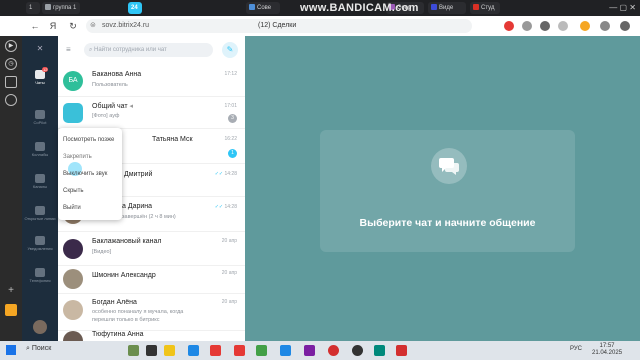 The image size is (640, 360). I want to click on group-icon, so click(48, 7).